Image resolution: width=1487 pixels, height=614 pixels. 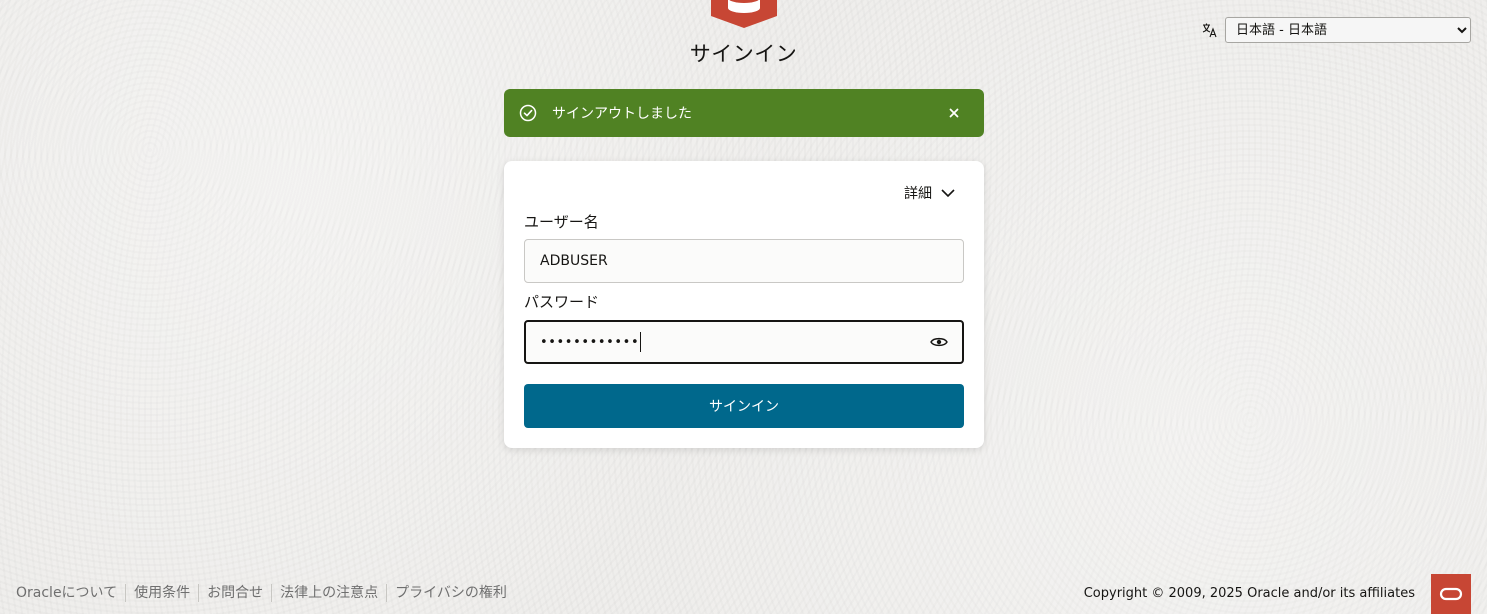 I want to click on details-toggle: 詳細, so click(x=930, y=193).